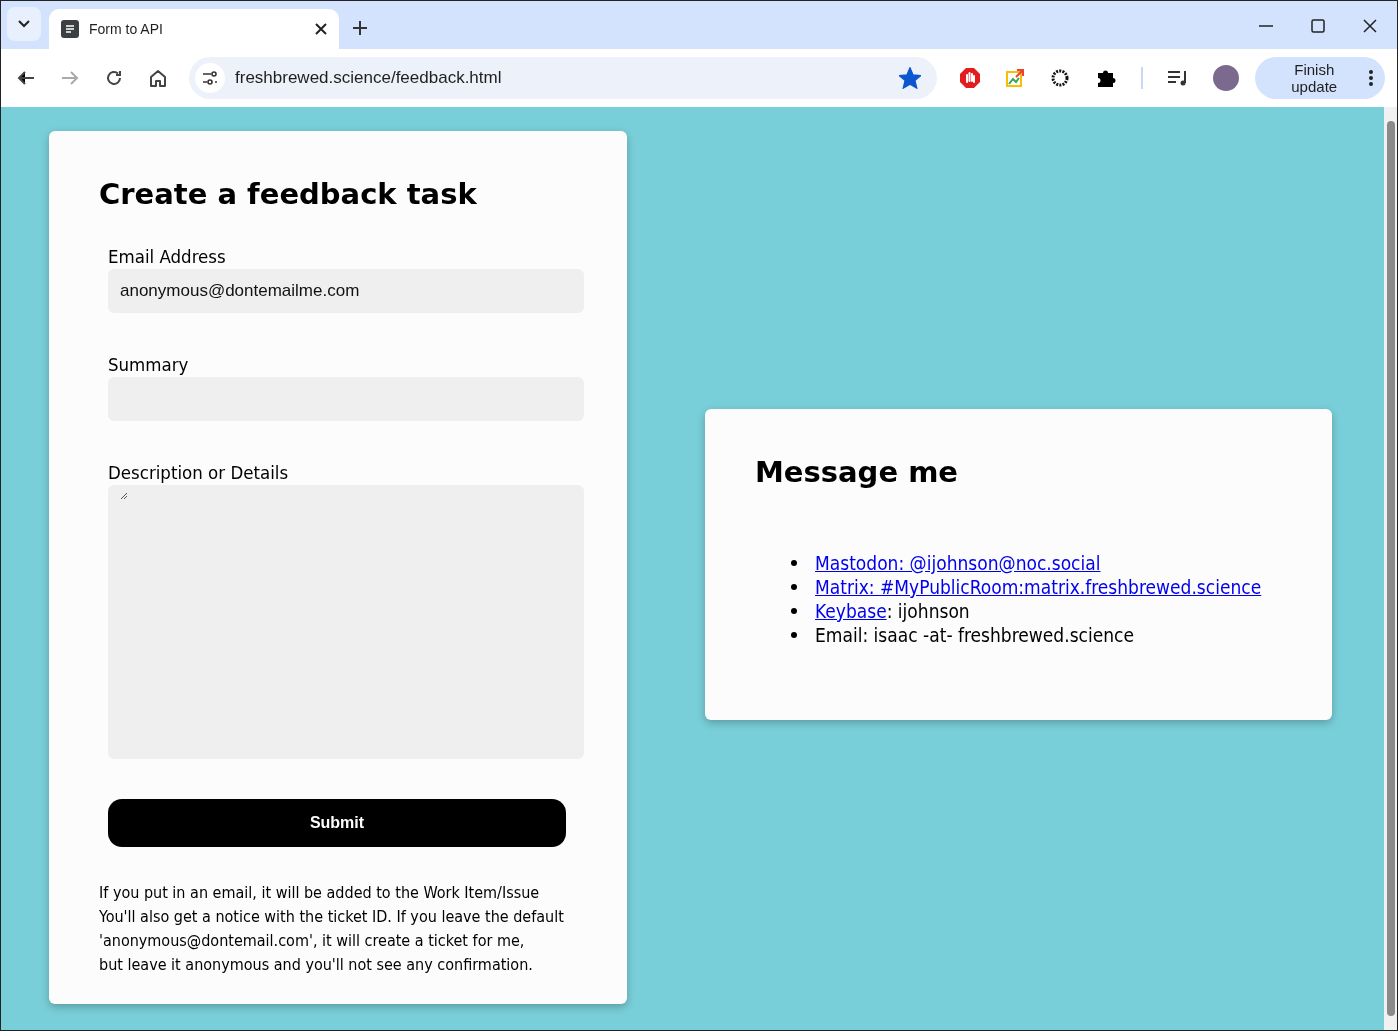 The height and width of the screenshot is (1031, 1398). What do you see at coordinates (1038, 587) in the screenshot?
I see `contact-link: Matrix: #MyPublicRoom:matrix.freshbrewed.science` at bounding box center [1038, 587].